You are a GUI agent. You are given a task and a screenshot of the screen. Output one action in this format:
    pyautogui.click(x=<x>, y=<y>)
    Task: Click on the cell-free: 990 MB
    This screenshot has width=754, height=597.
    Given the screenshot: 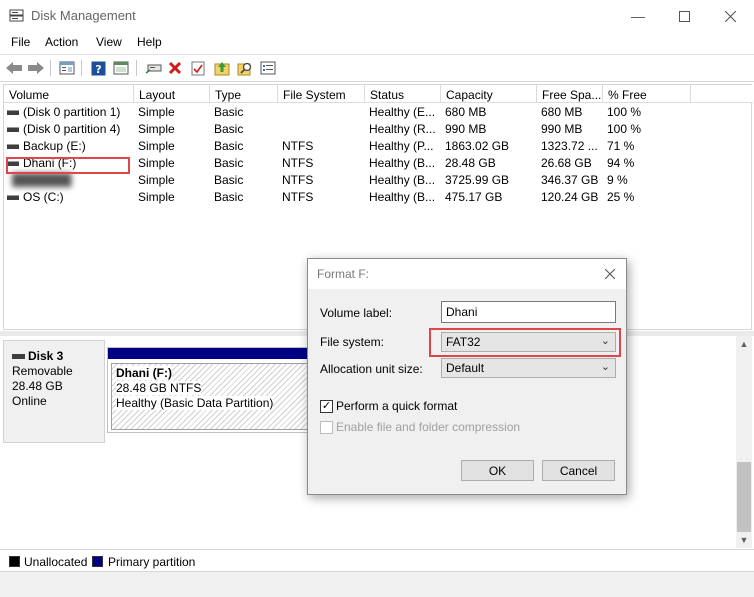 What is the action you would take?
    pyautogui.click(x=562, y=129)
    